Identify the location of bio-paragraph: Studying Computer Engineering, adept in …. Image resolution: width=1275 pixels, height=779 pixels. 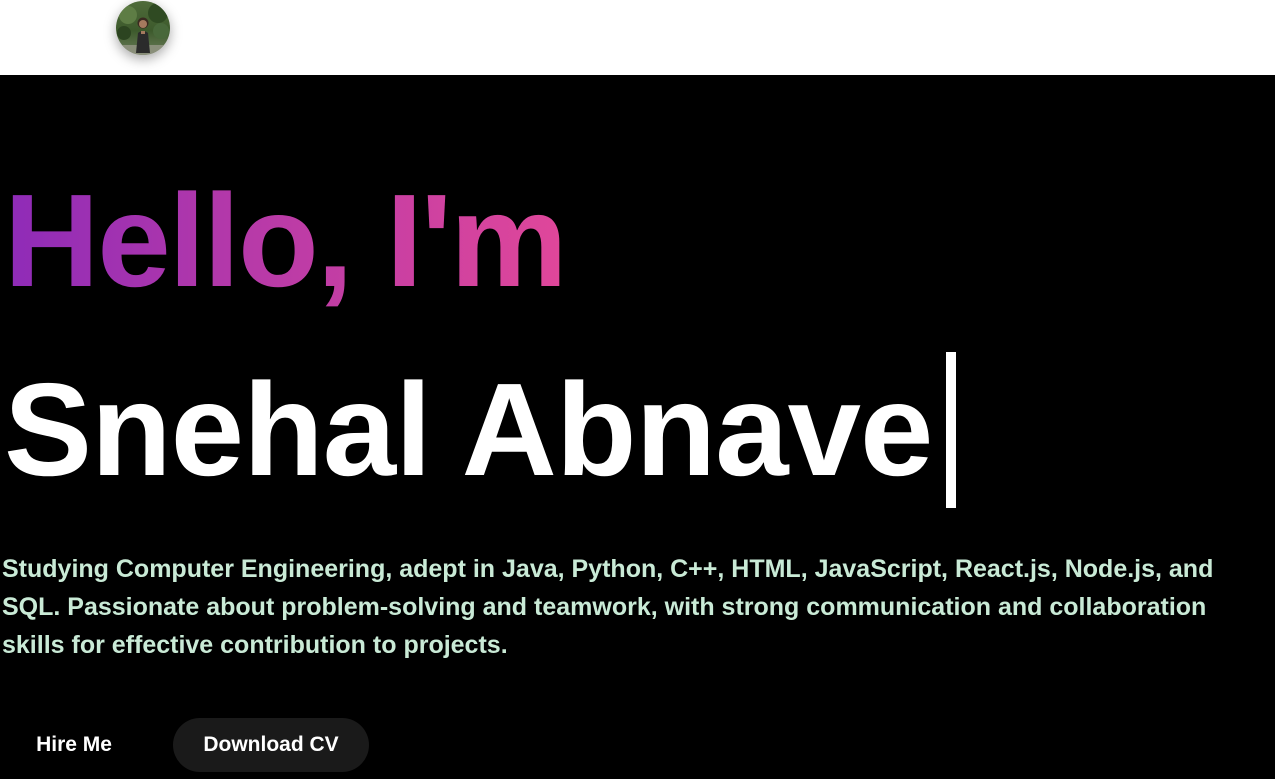
(608, 607).